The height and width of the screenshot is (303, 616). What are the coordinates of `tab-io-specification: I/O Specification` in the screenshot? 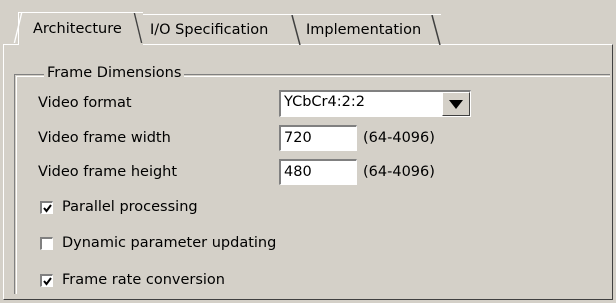 It's located at (218, 29).